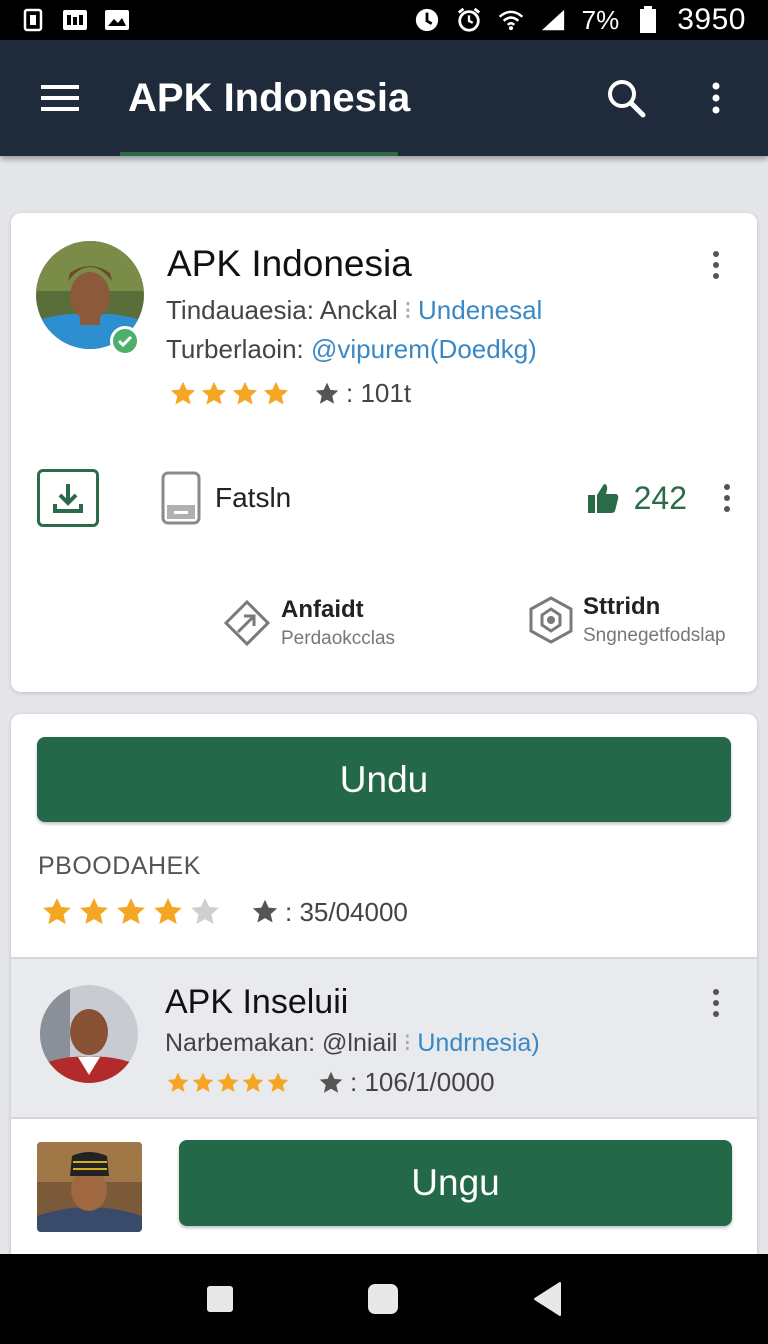 The image size is (768, 1344). What do you see at coordinates (553, 20) in the screenshot?
I see `signal-icon` at bounding box center [553, 20].